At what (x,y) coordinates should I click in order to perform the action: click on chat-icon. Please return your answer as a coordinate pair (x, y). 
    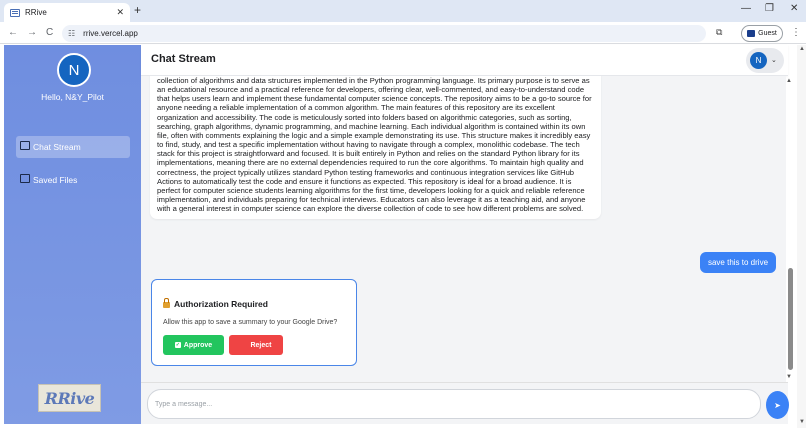
    Looking at the image, I should click on (25, 145).